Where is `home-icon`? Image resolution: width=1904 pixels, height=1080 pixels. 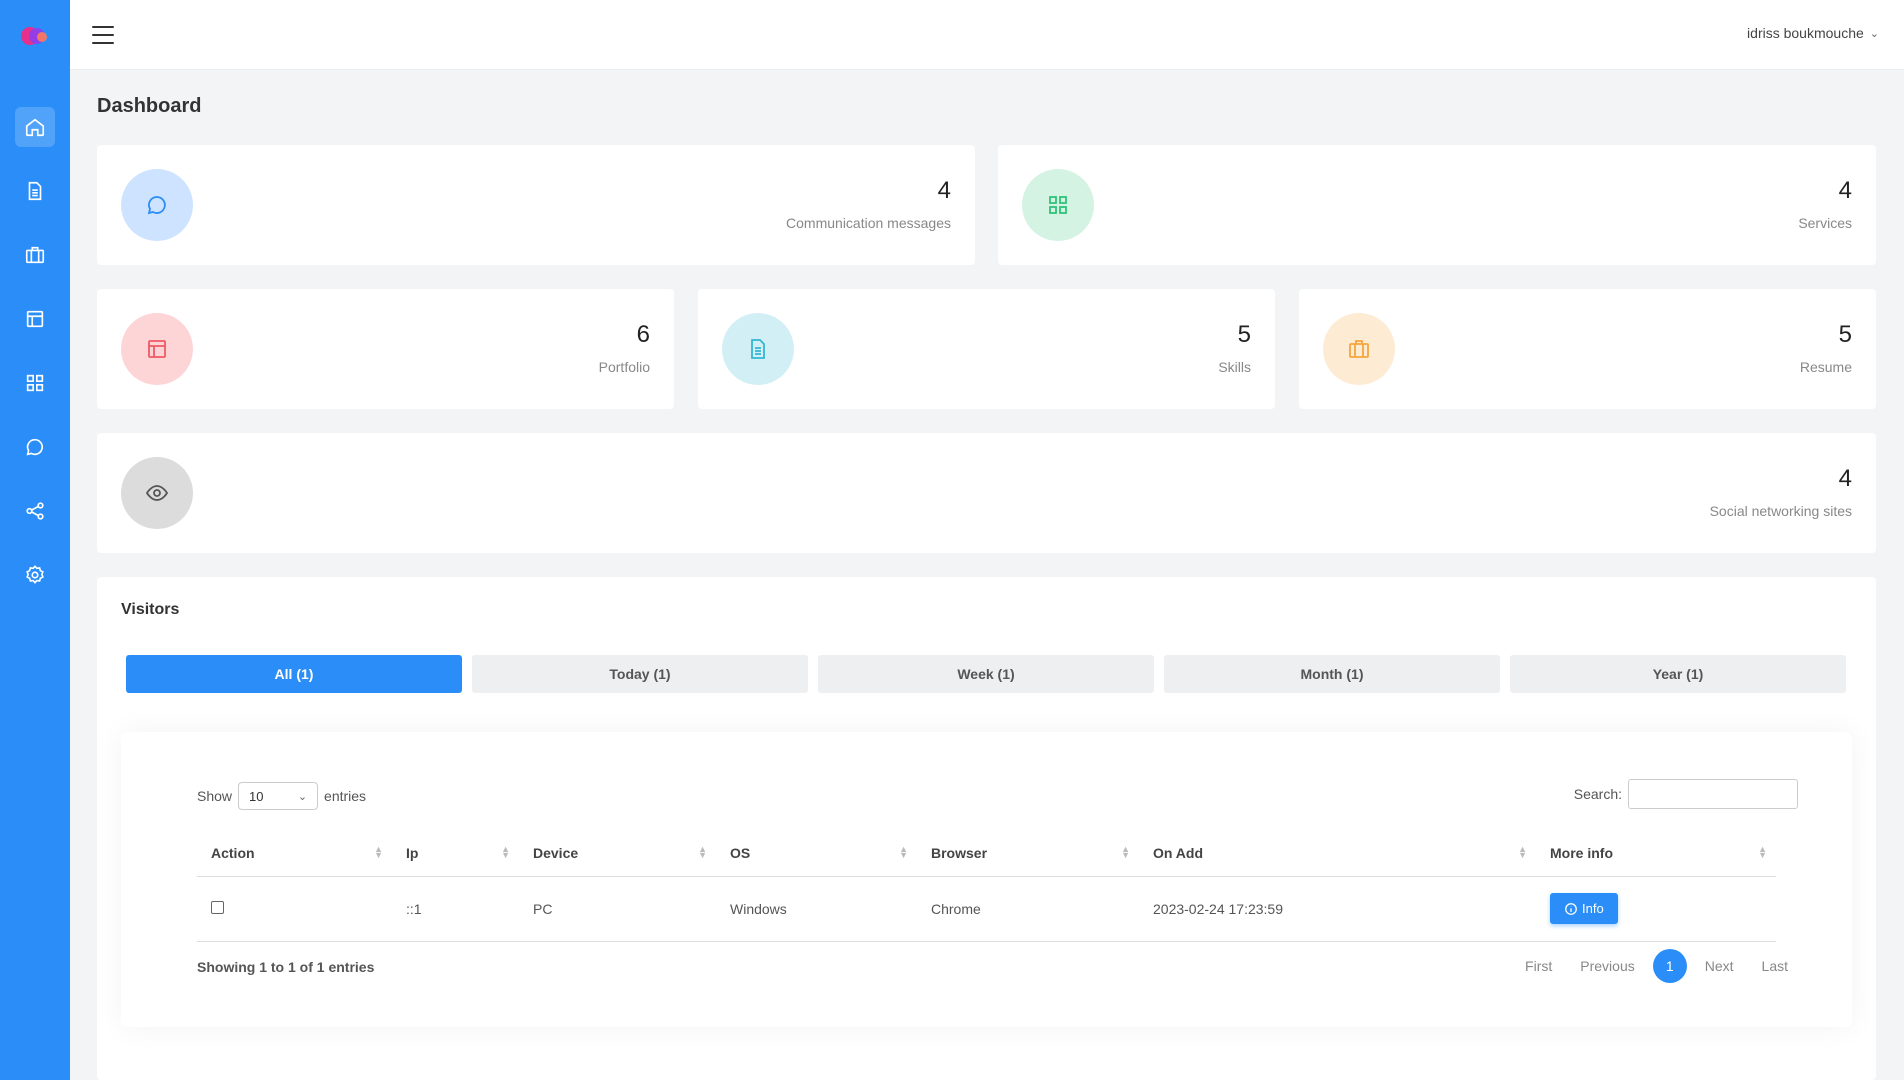 home-icon is located at coordinates (35, 127).